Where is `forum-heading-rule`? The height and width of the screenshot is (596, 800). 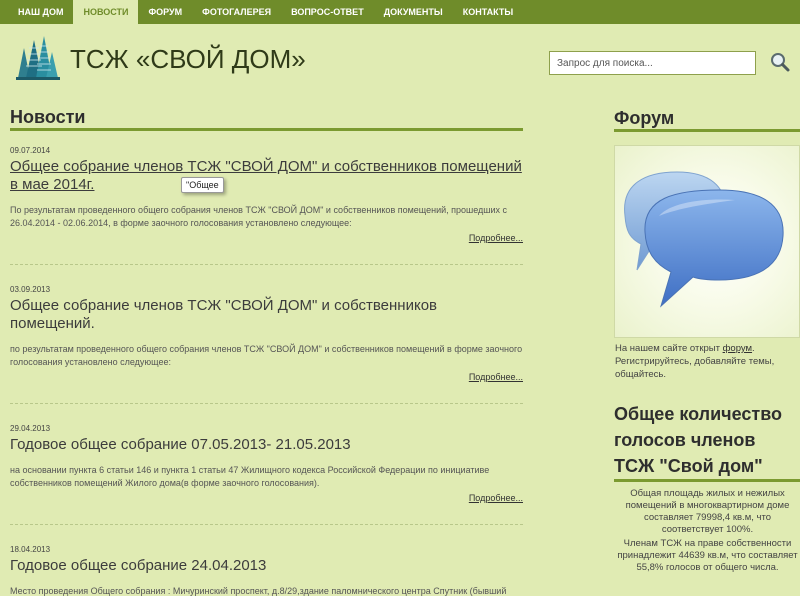
forum-heading-rule is located at coordinates (707, 130).